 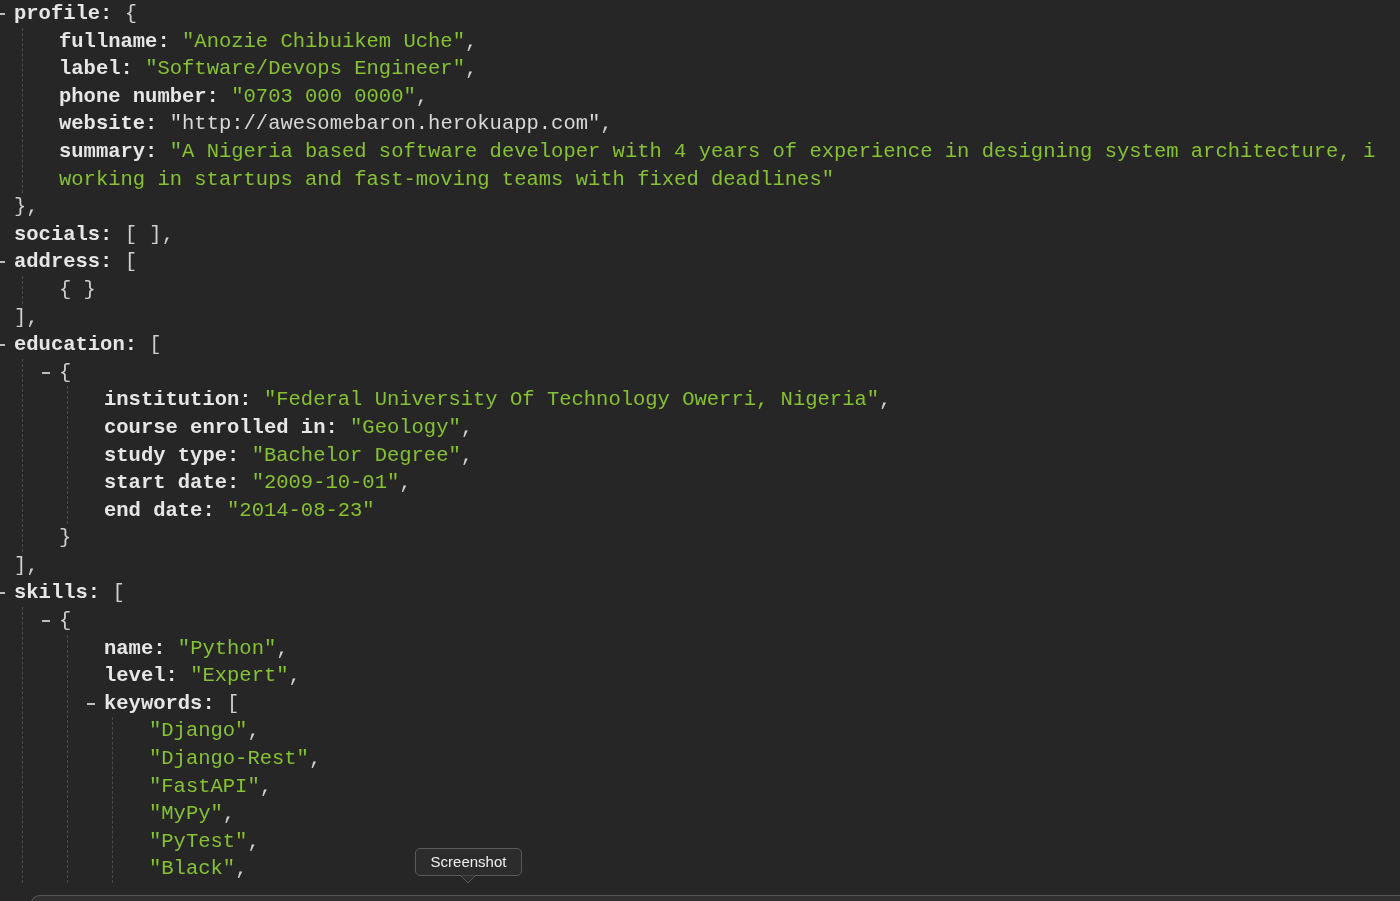 I want to click on tooltip-pointer-icon, so click(x=468, y=879).